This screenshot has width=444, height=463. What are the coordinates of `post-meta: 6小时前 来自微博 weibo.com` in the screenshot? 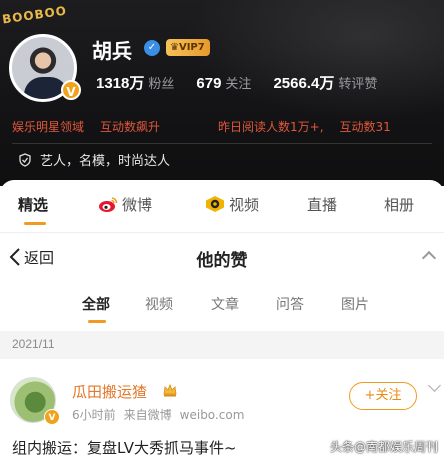 It's located at (158, 414).